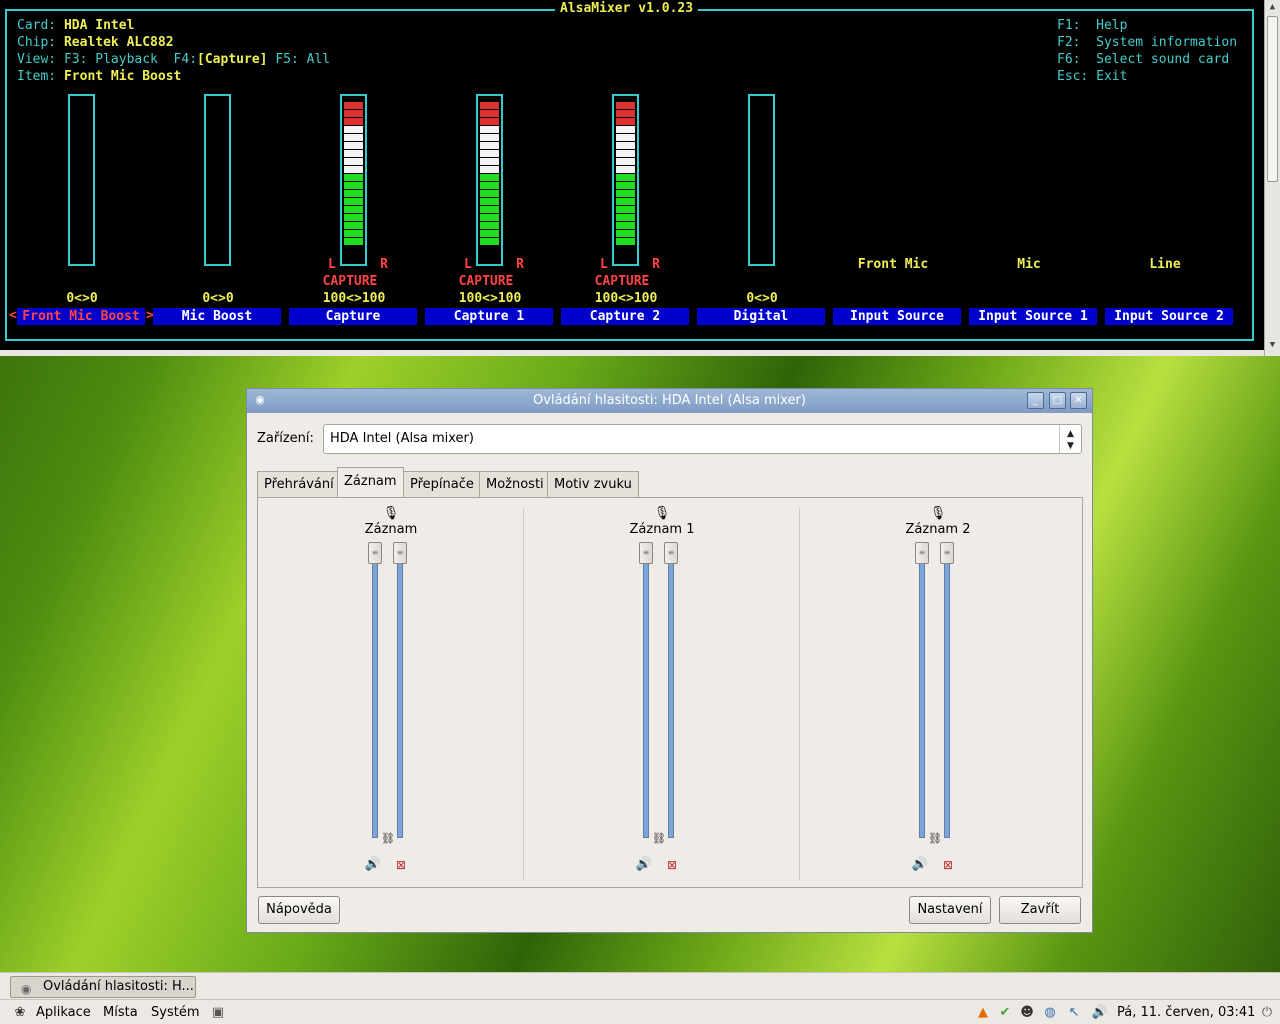 The height and width of the screenshot is (1024, 1280). What do you see at coordinates (1040, 910) in the screenshot?
I see `close-button: Zavřít` at bounding box center [1040, 910].